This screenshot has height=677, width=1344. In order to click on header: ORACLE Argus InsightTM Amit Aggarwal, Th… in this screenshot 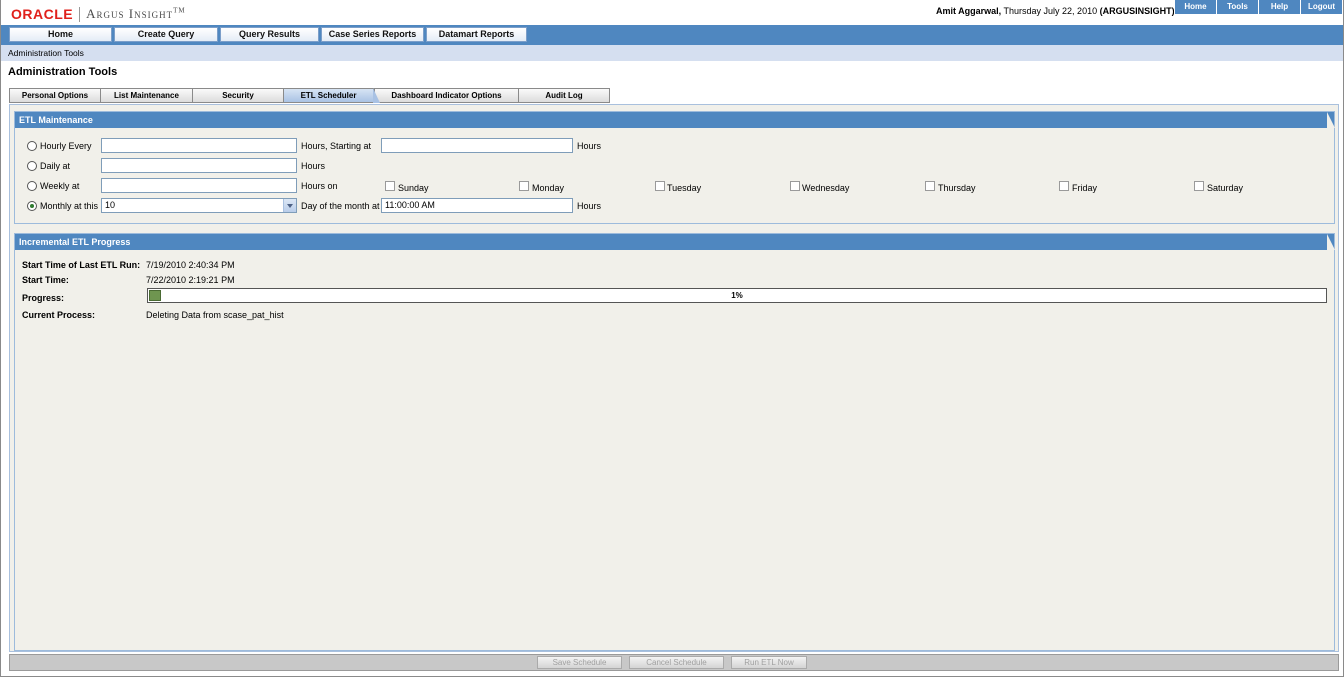, I will do `click(672, 13)`.